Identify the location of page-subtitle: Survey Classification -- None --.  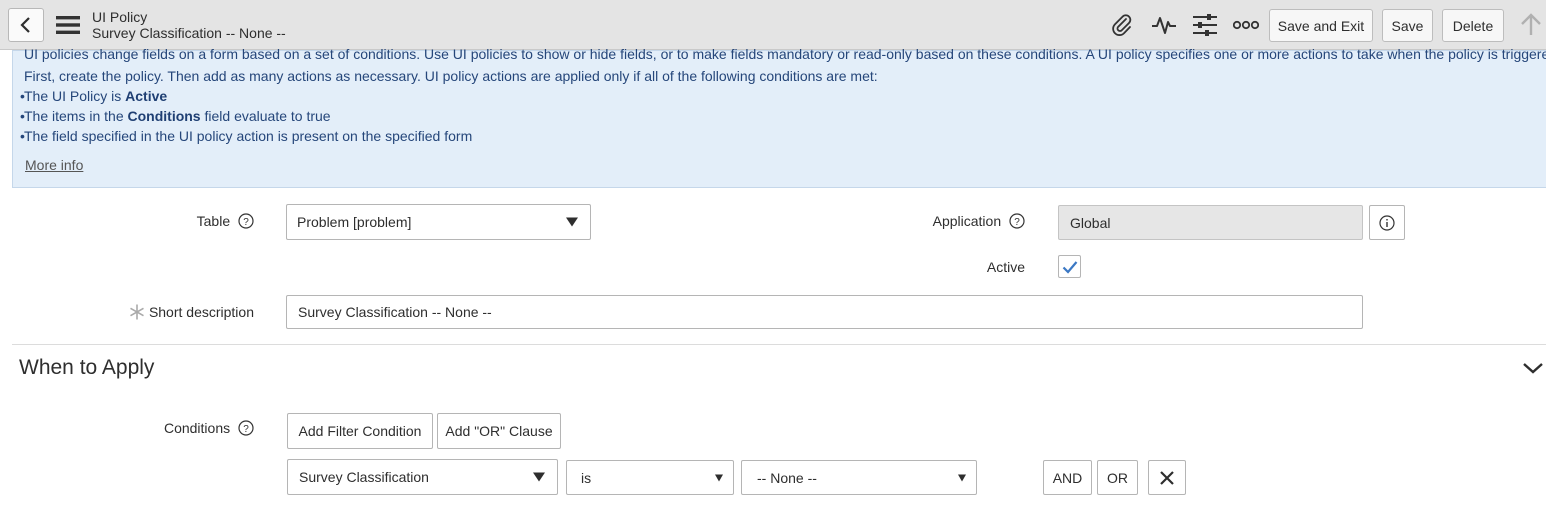
(189, 33).